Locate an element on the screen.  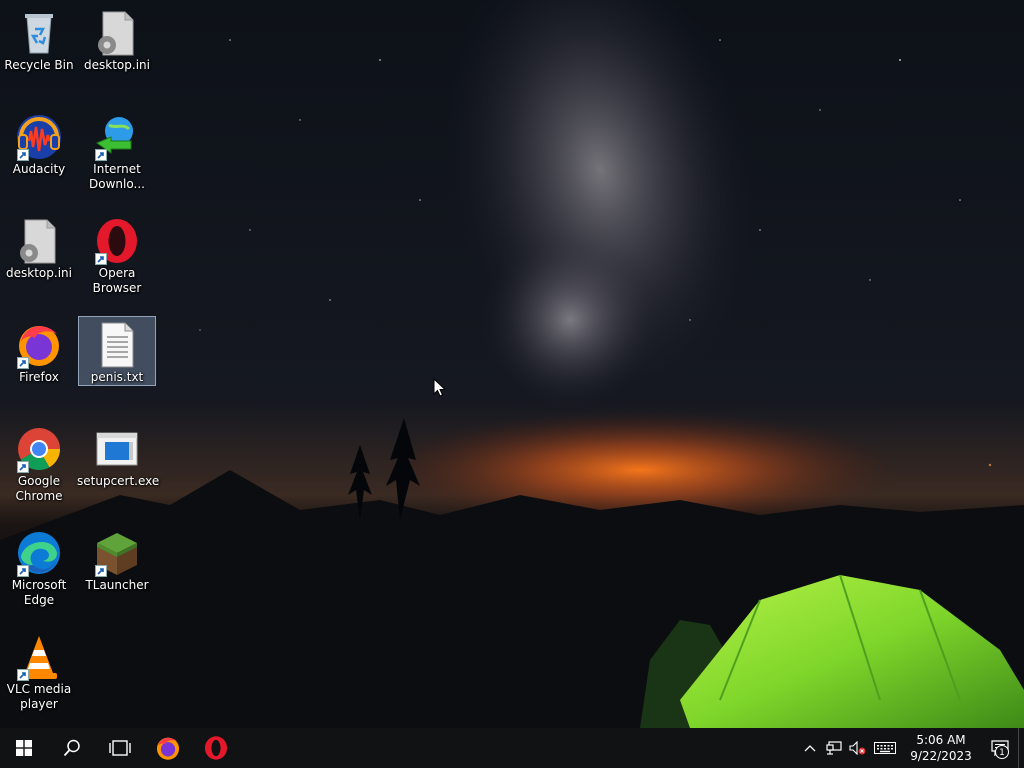
internet-download-manager-icon is located at coordinates (117, 137).